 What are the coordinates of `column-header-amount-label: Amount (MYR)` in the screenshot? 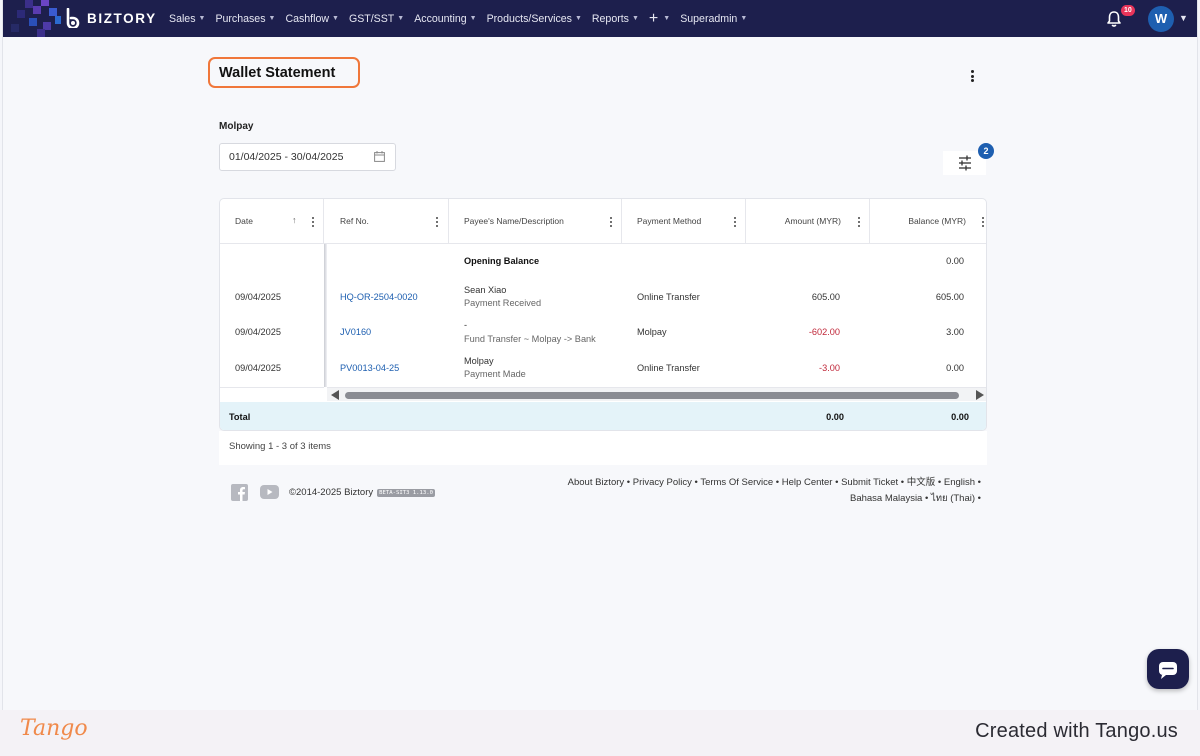 It's located at (812, 221).